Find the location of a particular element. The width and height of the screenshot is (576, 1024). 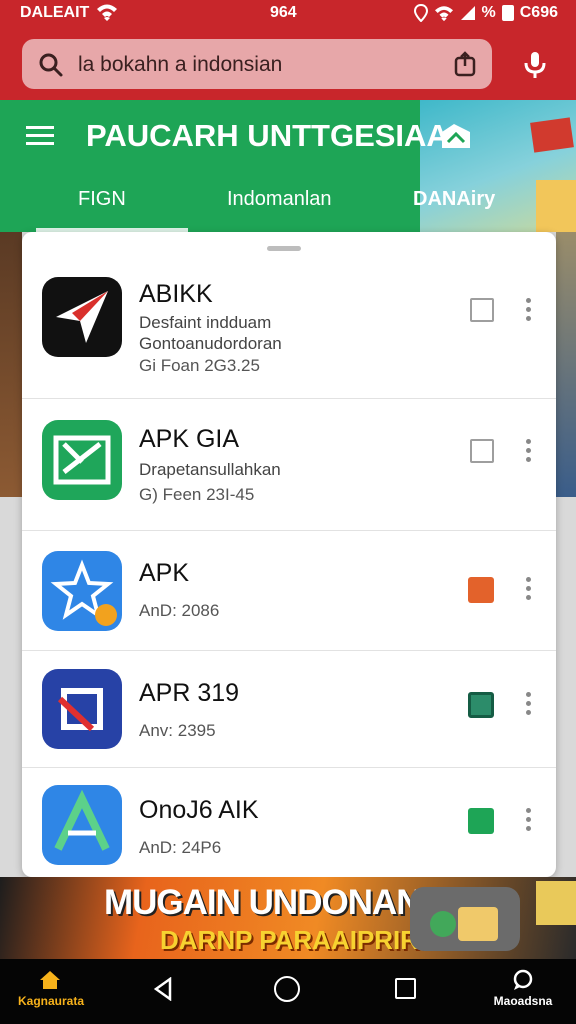

list-item: APR 319 Anv: 2395 is located at coordinates (289, 709).